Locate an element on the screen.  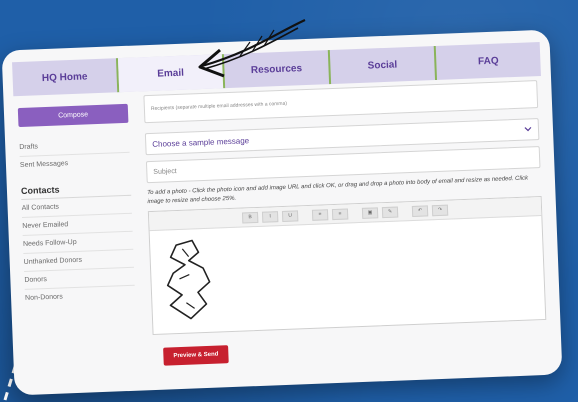
tab-social: Social is located at coordinates (383, 65).